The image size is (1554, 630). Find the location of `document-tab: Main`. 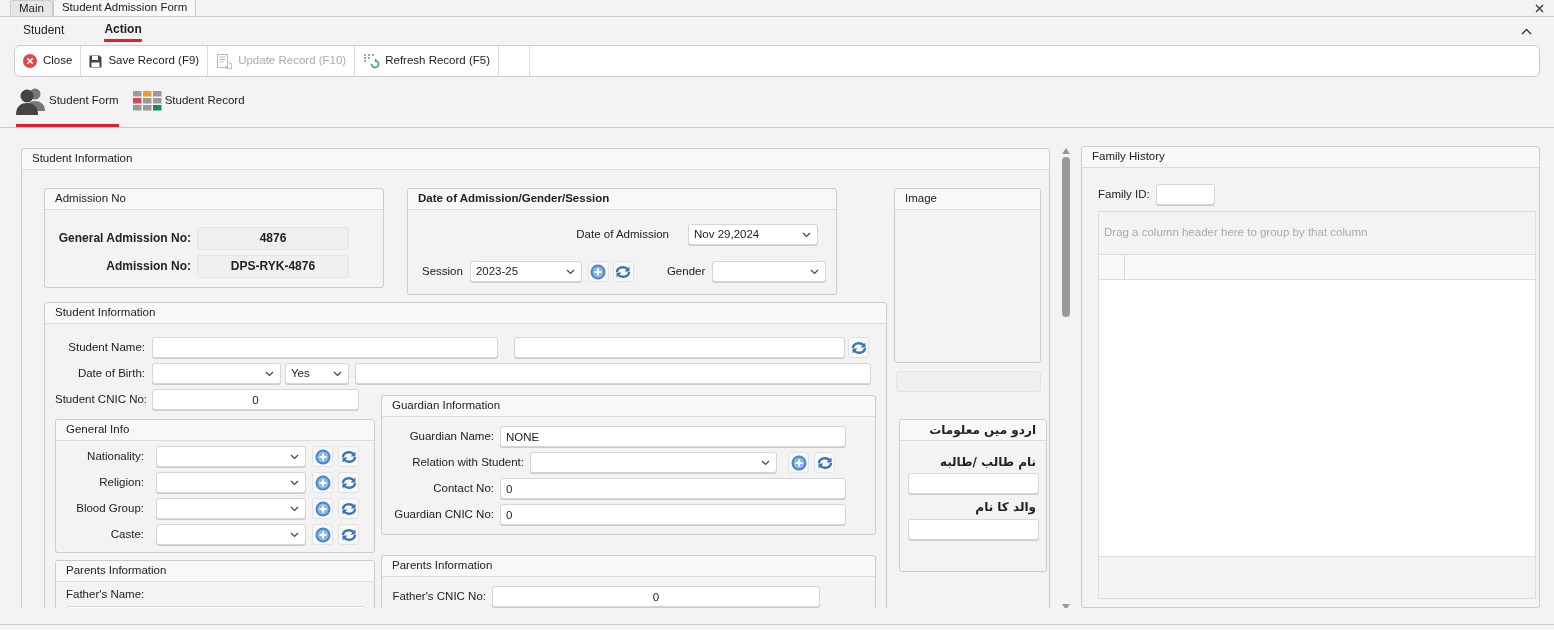

document-tab: Main is located at coordinates (31, 8).